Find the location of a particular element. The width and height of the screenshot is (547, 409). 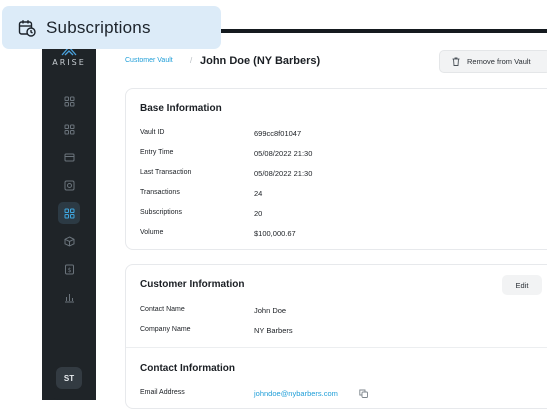

company-name-value: NY Barbers is located at coordinates (273, 330).